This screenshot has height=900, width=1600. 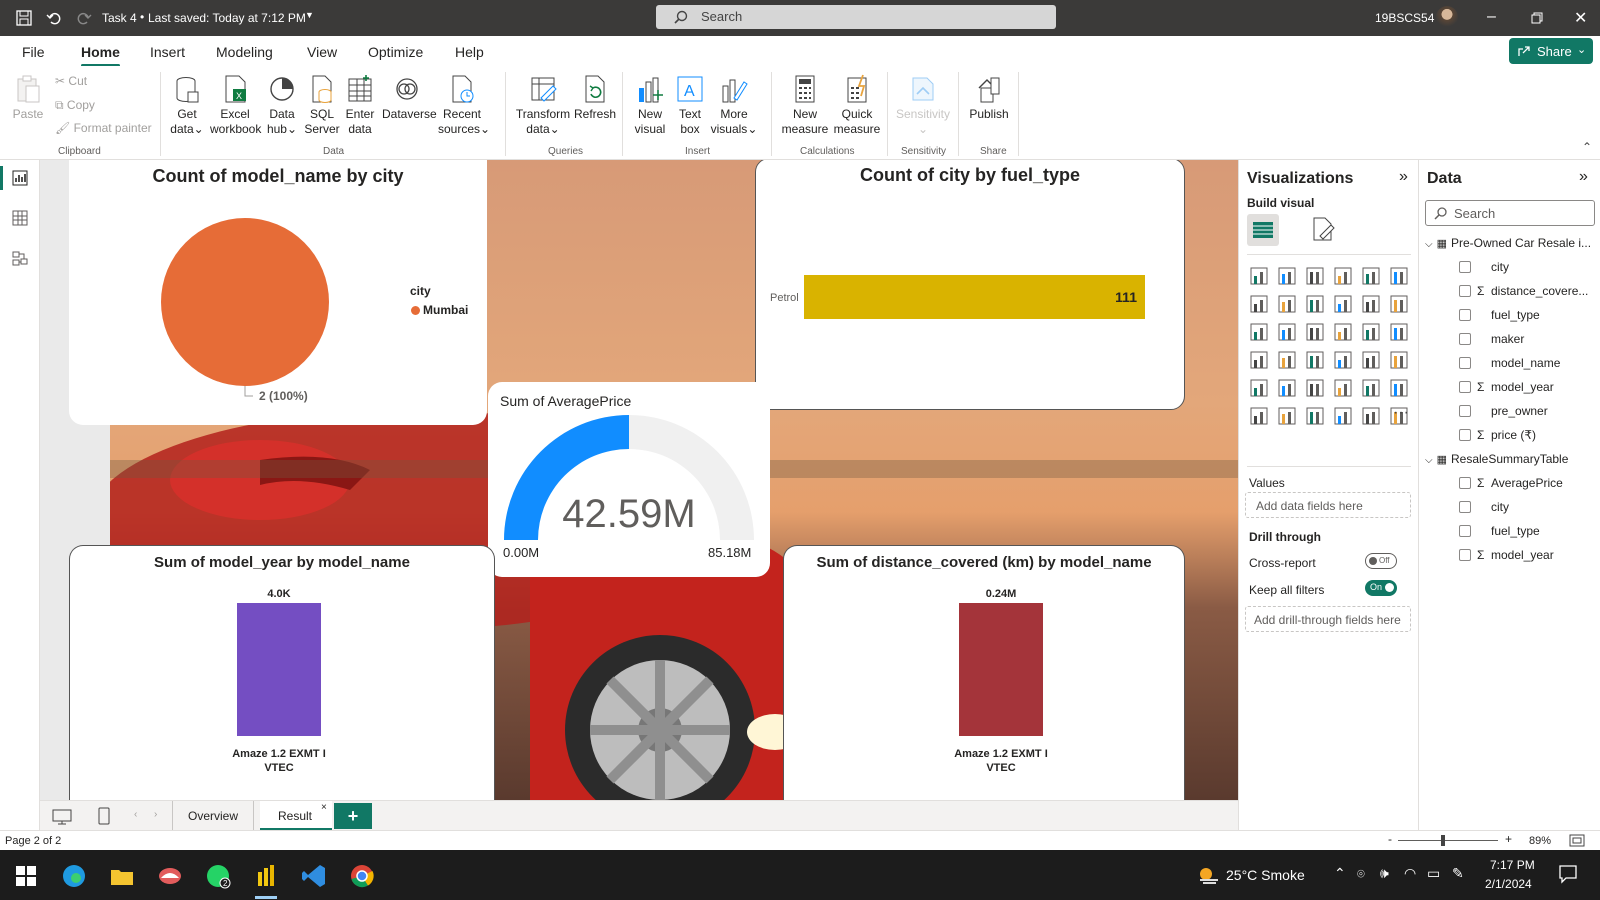 I want to click on bar-petrol, so click(x=974, y=297).